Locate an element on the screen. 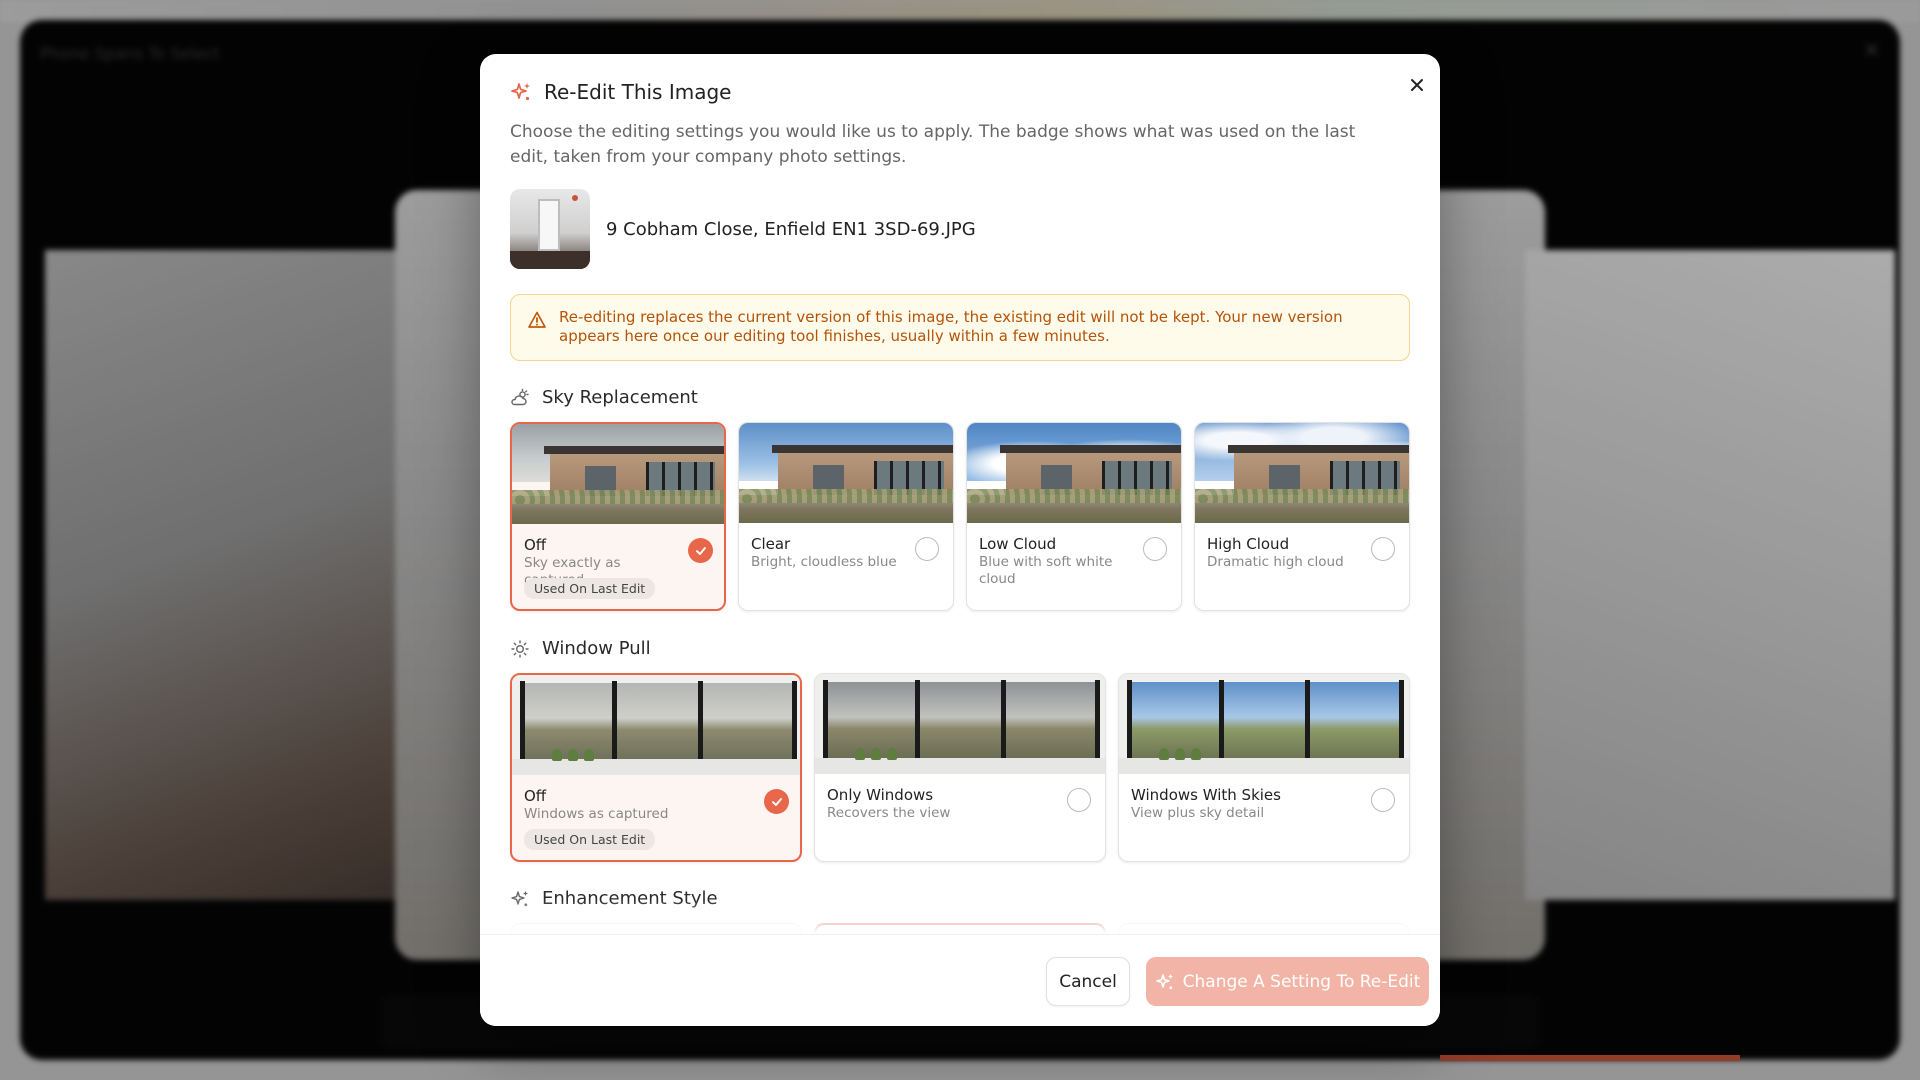 This screenshot has height=1080, width=1920. option-description: Recovers the view is located at coordinates (889, 813).